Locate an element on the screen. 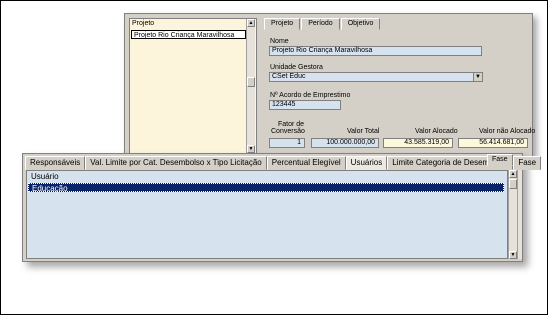 This screenshot has height=315, width=548. tab-responsaveis: Responsáveis is located at coordinates (55, 163).